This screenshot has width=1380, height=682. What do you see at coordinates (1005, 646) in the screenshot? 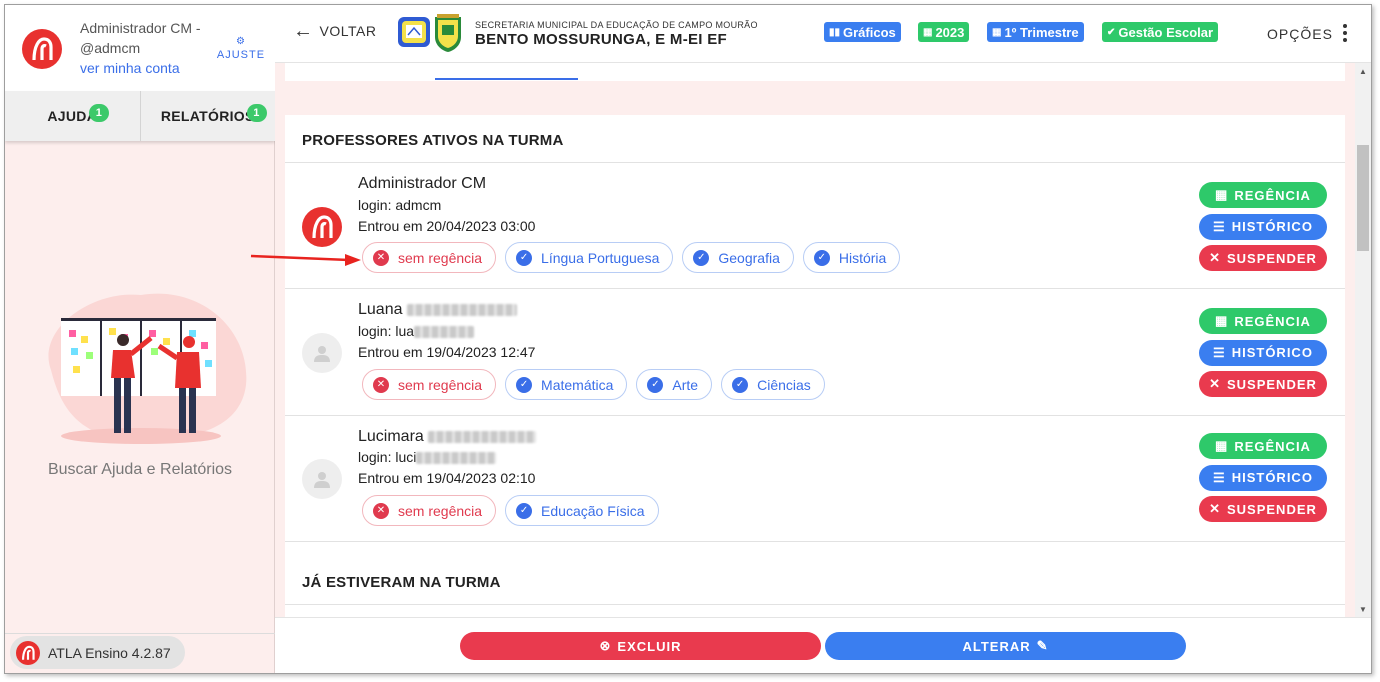
I see `update-button: ALTERAR ✎` at bounding box center [1005, 646].